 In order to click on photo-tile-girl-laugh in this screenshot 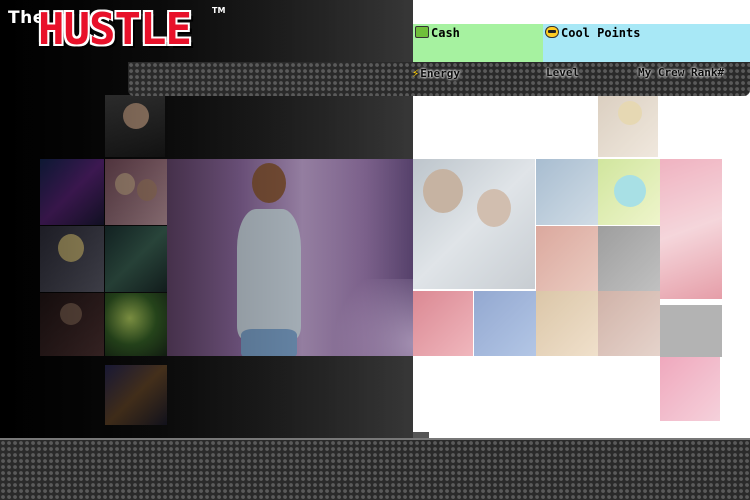, I will do `click(567, 192)`.